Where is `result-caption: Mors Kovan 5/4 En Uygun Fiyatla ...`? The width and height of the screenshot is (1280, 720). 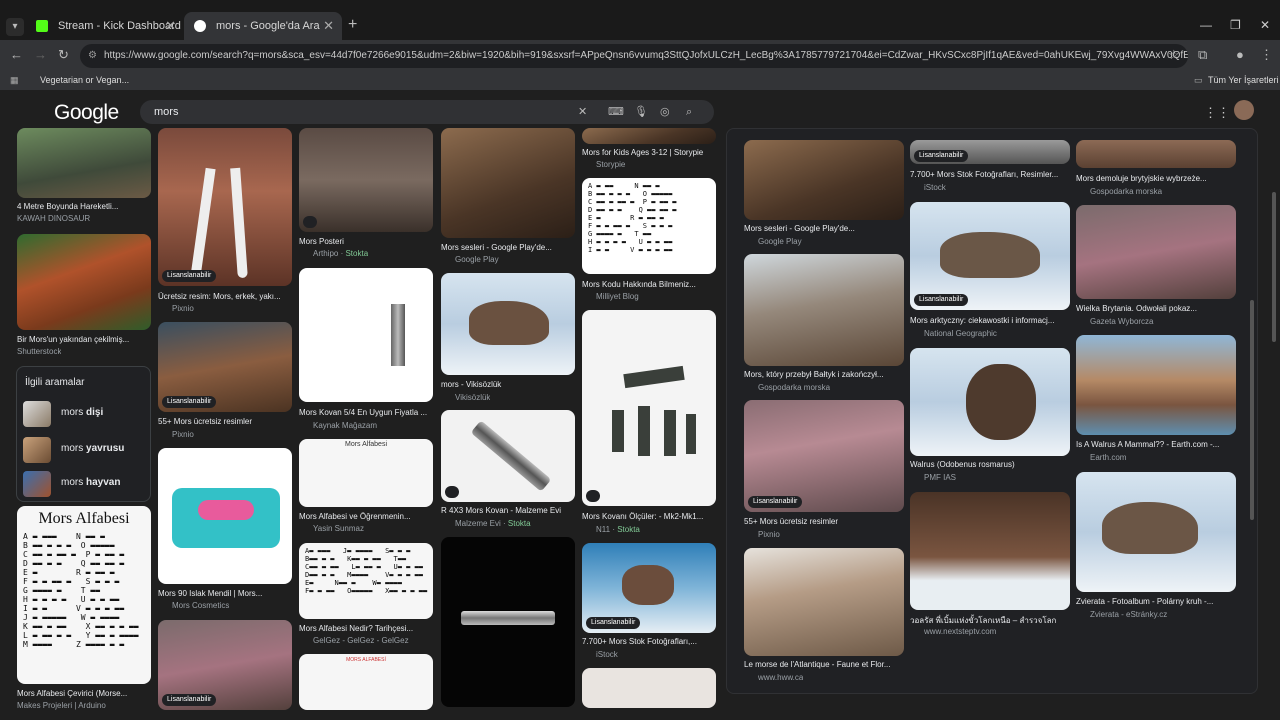 result-caption: Mors Kovan 5/4 En Uygun Fiyatla ... is located at coordinates (366, 412).